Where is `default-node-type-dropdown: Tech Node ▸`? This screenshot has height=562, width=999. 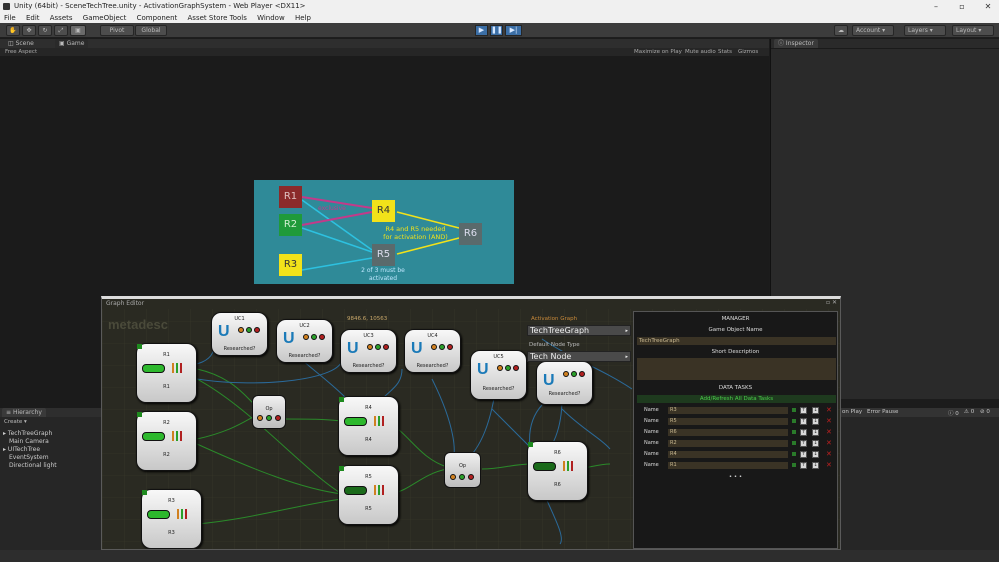 default-node-type-dropdown: Tech Node ▸ is located at coordinates (579, 356).